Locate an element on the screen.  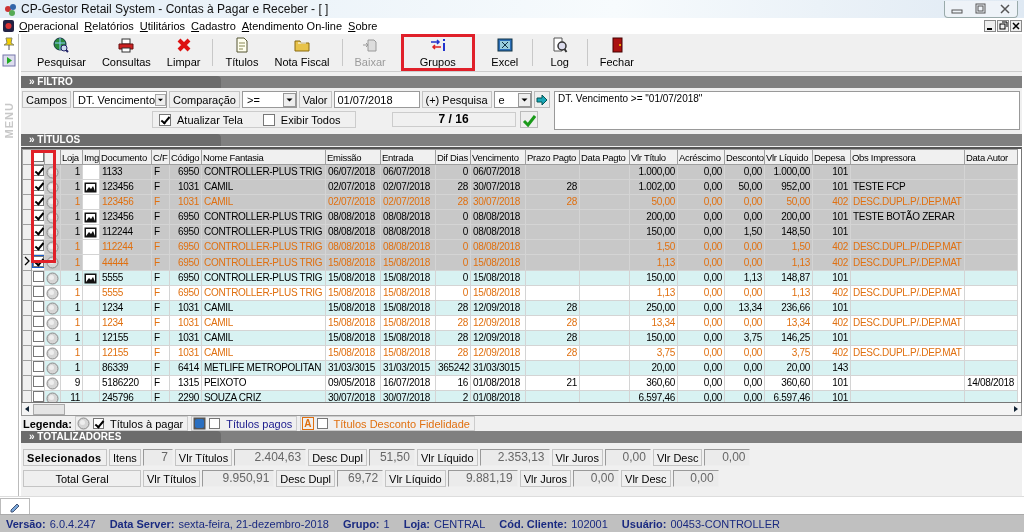
menu-item: Cadastro is located at coordinates (213, 26).